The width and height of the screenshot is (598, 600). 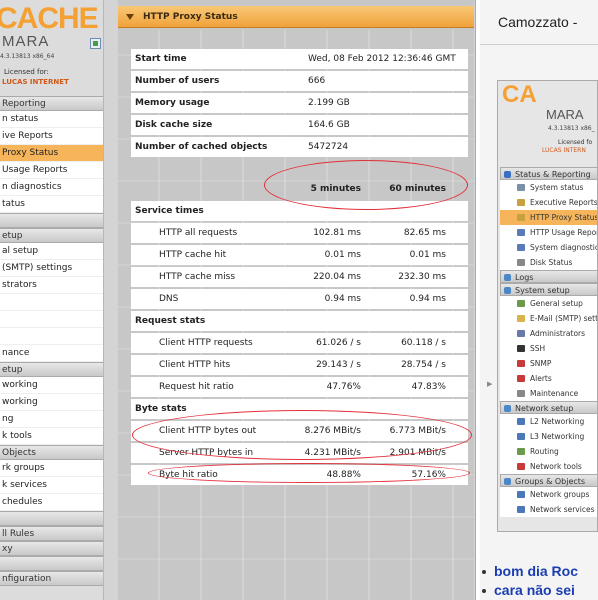 I want to click on annotation-oval-ratio, so click(x=309, y=473).